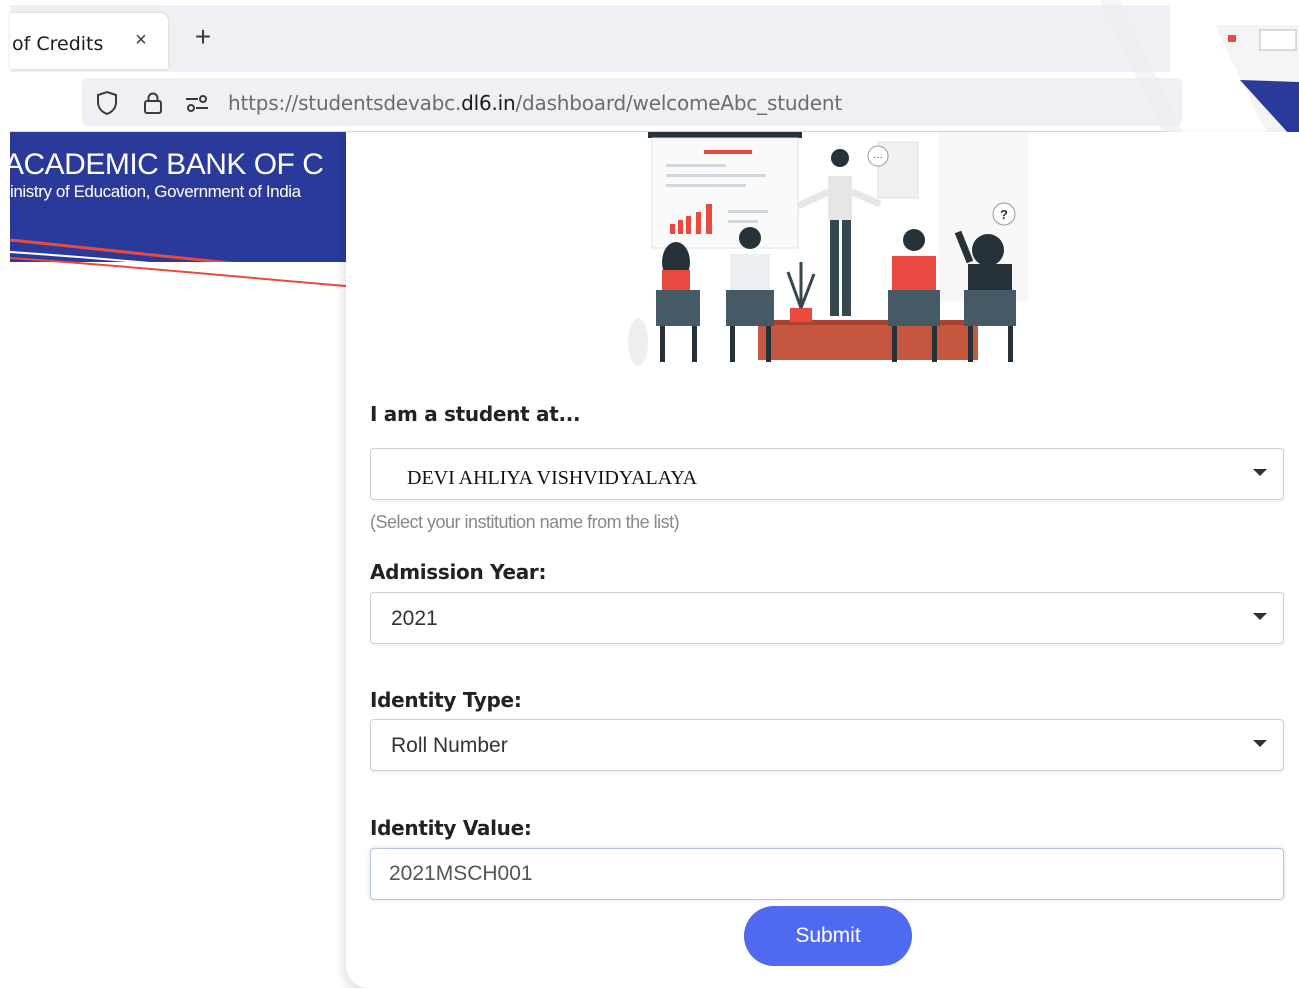  Describe the element at coordinates (446, 700) in the screenshot. I see `identity-type-label: Identity Type:` at that location.